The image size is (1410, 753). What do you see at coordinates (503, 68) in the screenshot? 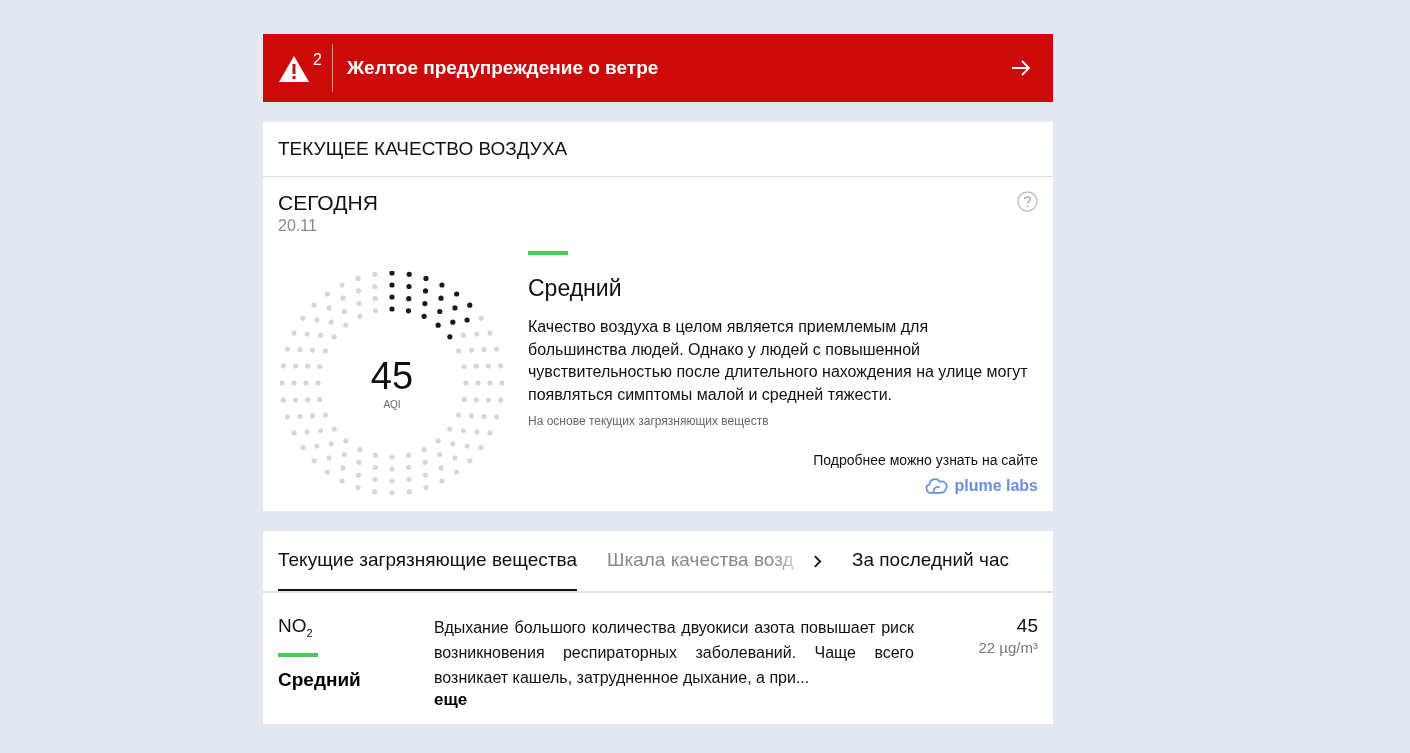
I see `warning-title: Желтое предупреждение о ветре` at bounding box center [503, 68].